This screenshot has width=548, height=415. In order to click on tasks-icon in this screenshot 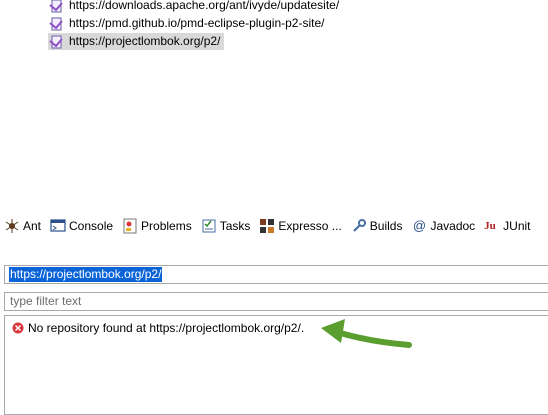, I will do `click(209, 226)`.